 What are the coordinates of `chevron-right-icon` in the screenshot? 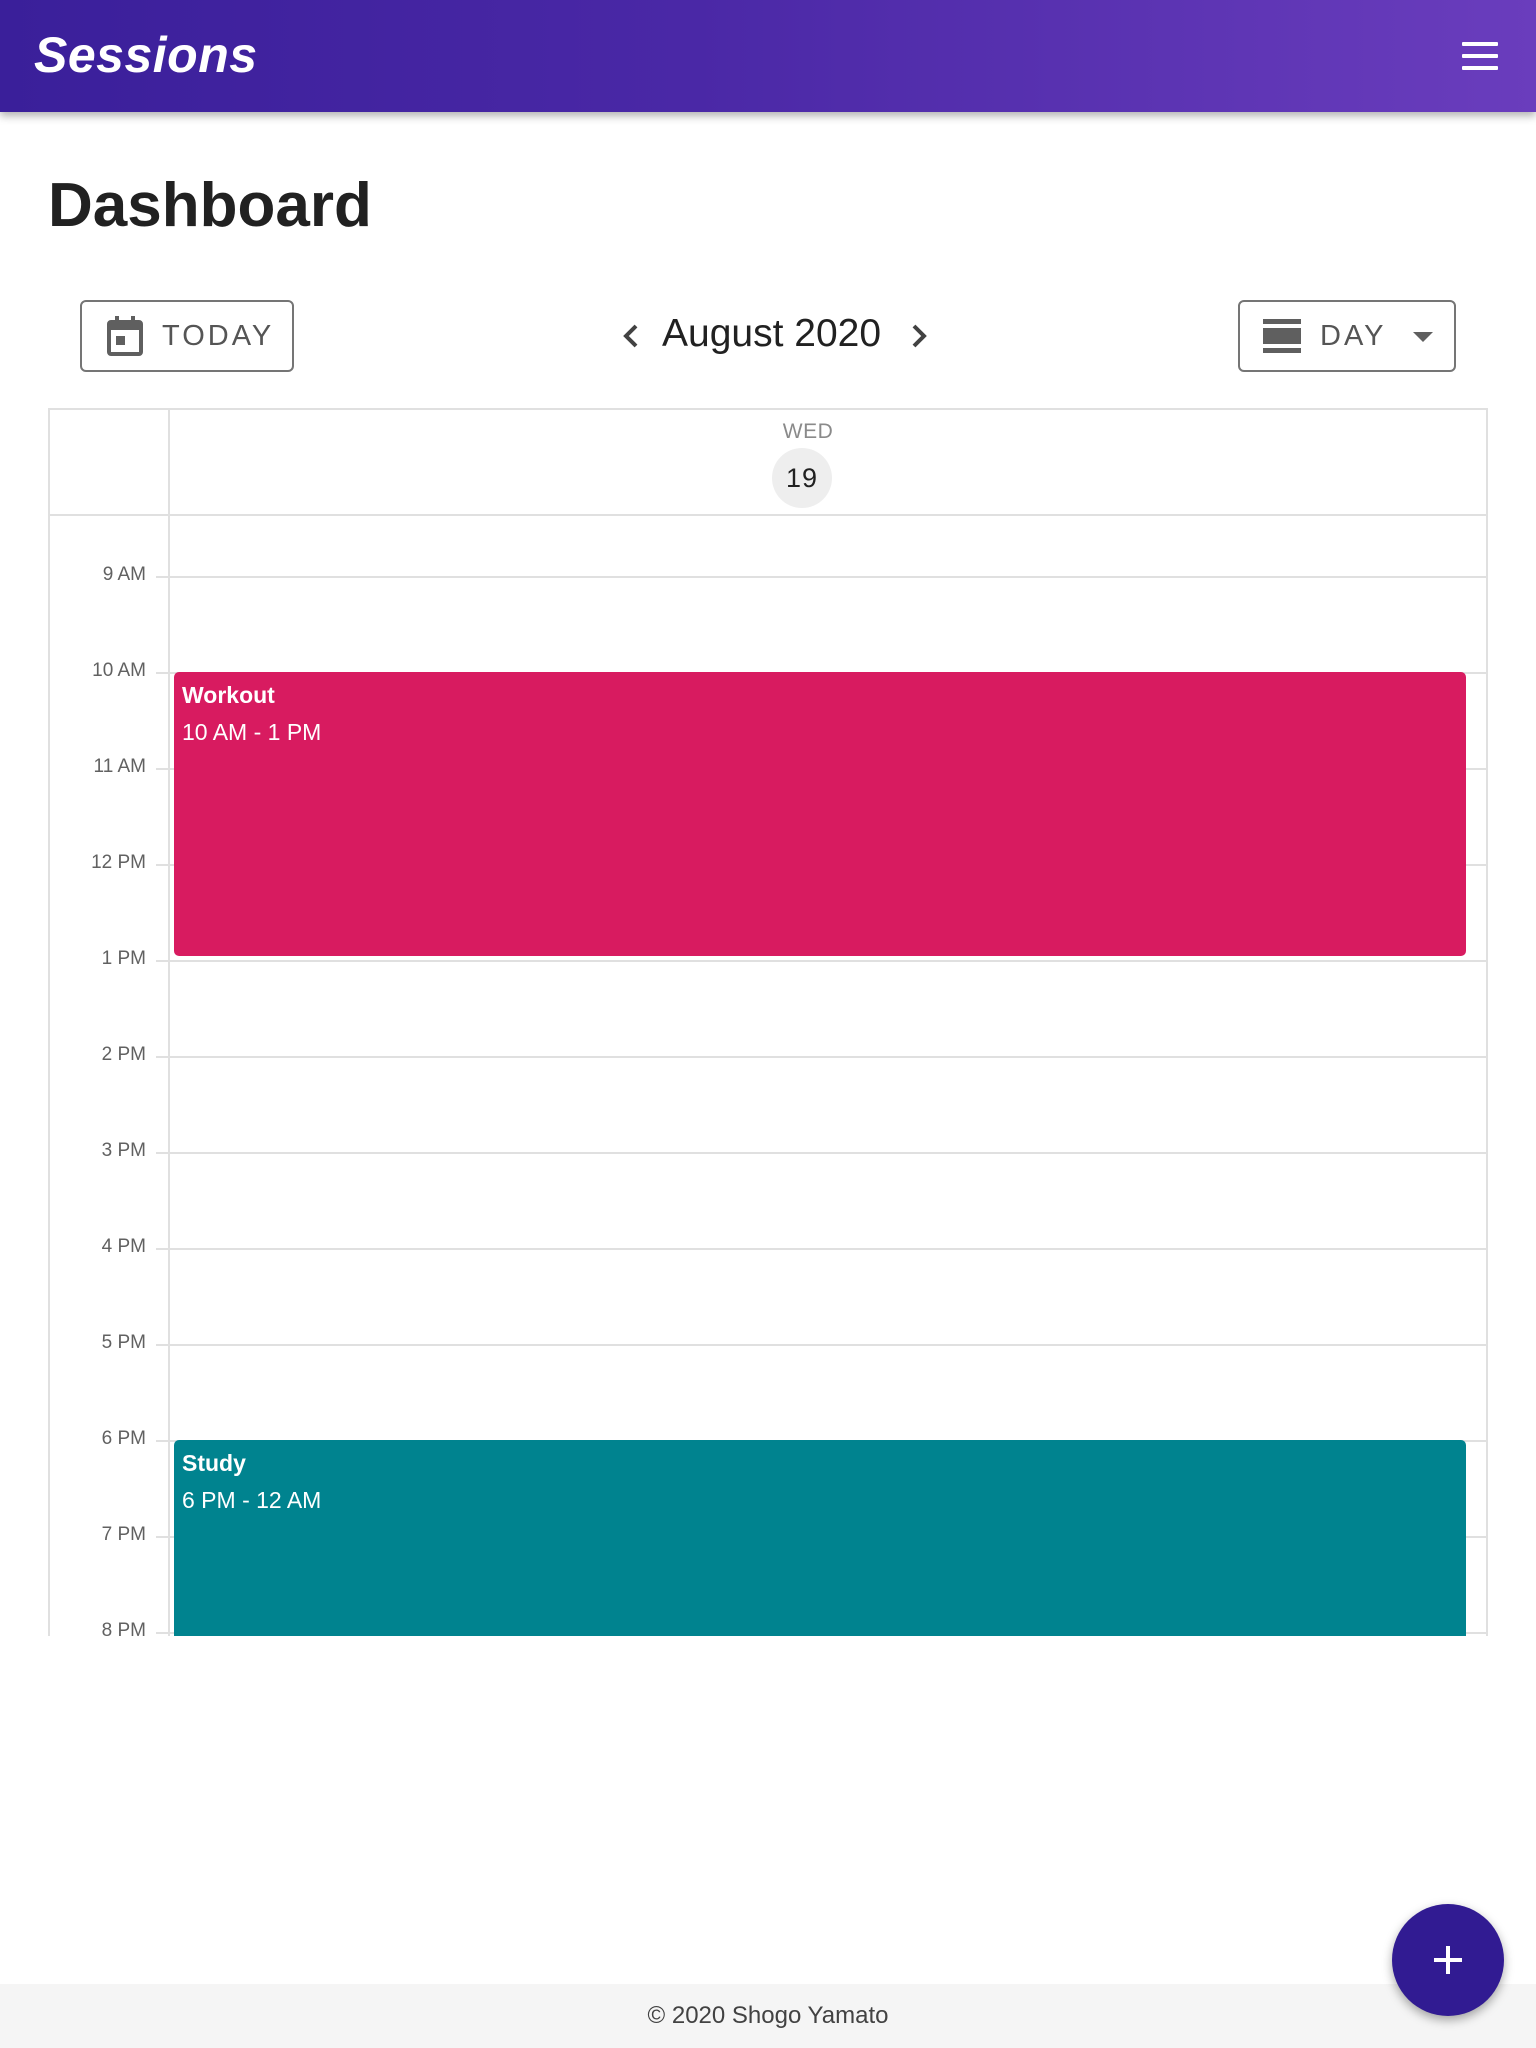 It's located at (918, 336).